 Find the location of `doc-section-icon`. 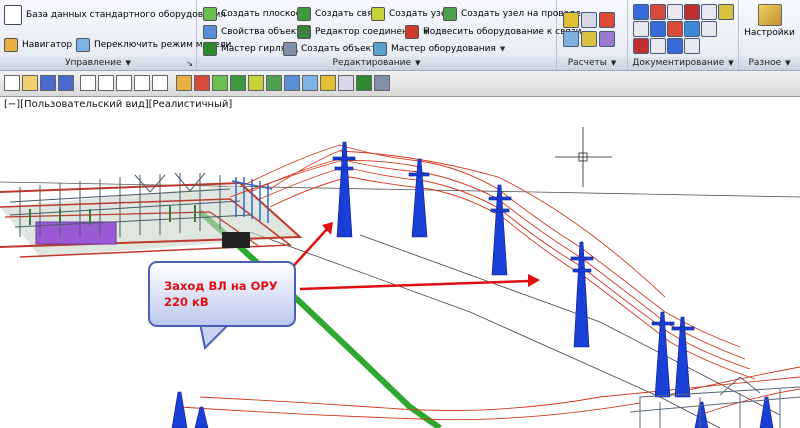

doc-section-icon is located at coordinates (658, 29).